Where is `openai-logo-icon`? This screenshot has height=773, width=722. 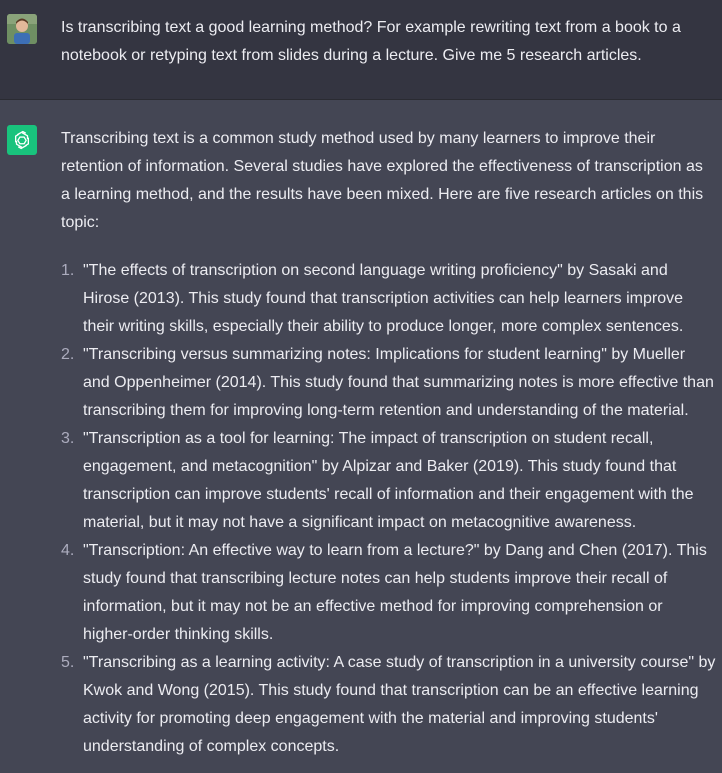
openai-logo-icon is located at coordinates (22, 140).